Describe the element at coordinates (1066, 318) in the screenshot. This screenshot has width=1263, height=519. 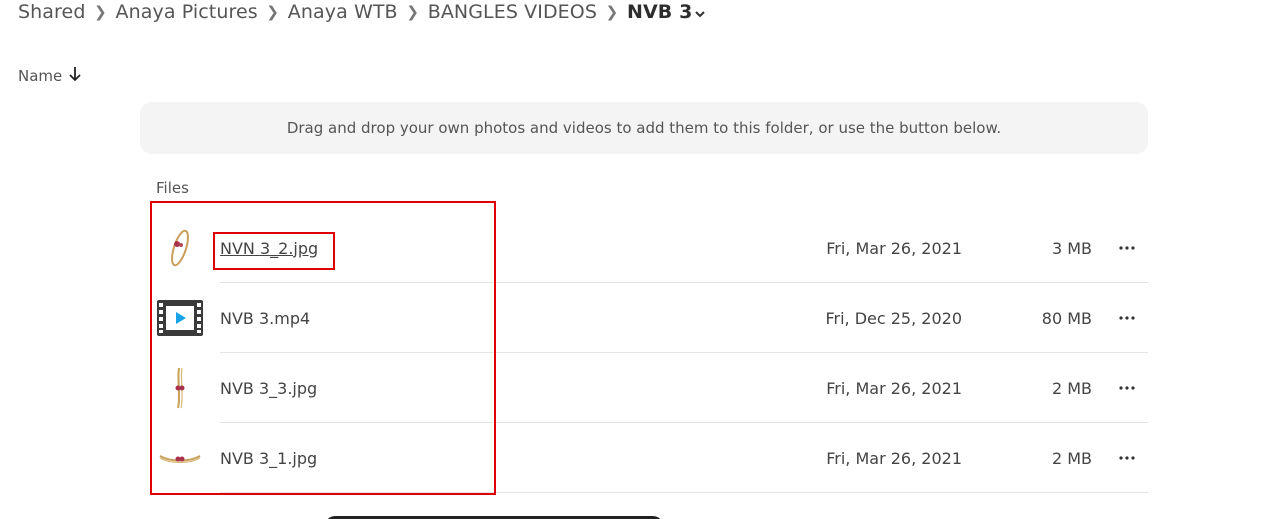
I see `file-size: 80 MB` at that location.